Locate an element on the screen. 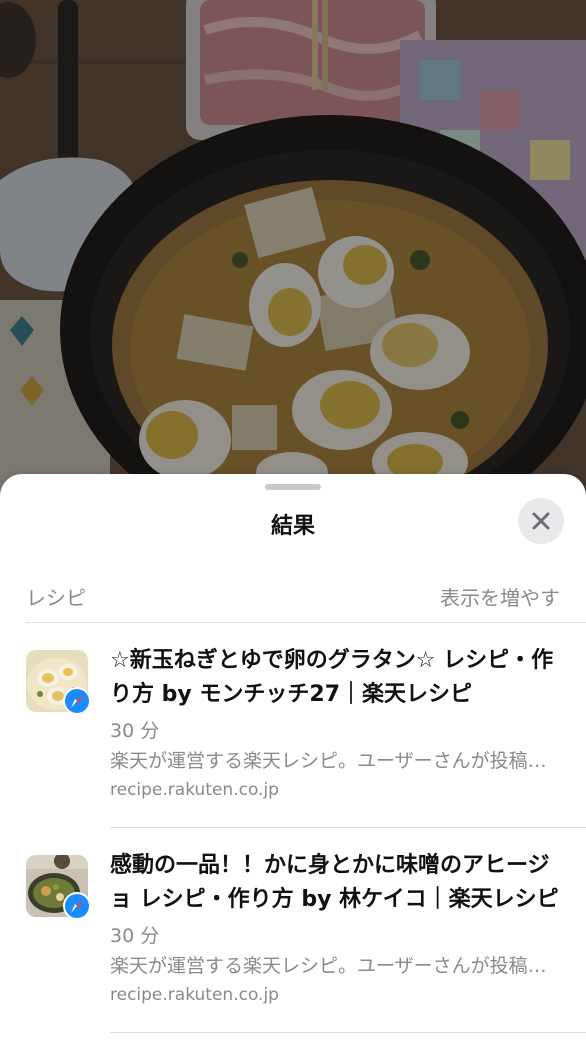 The image size is (586, 1042). show-more-button: 表示を増やす is located at coordinates (500, 596).